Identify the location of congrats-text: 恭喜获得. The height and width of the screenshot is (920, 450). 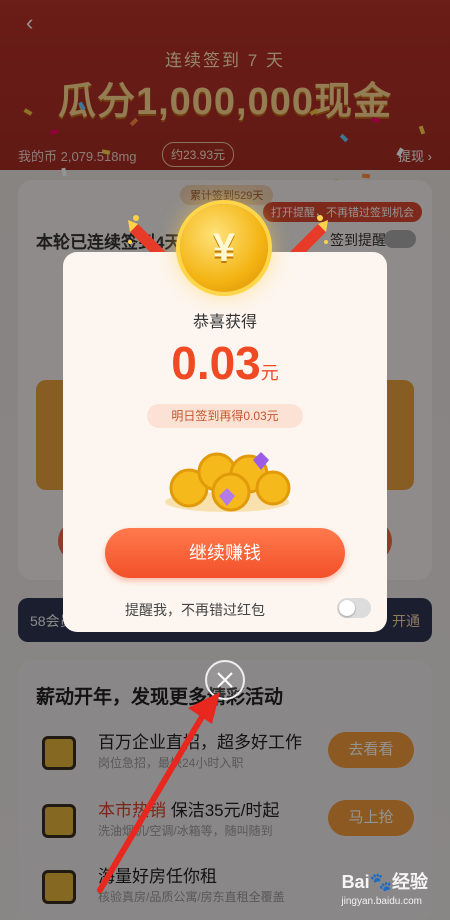
(224, 322).